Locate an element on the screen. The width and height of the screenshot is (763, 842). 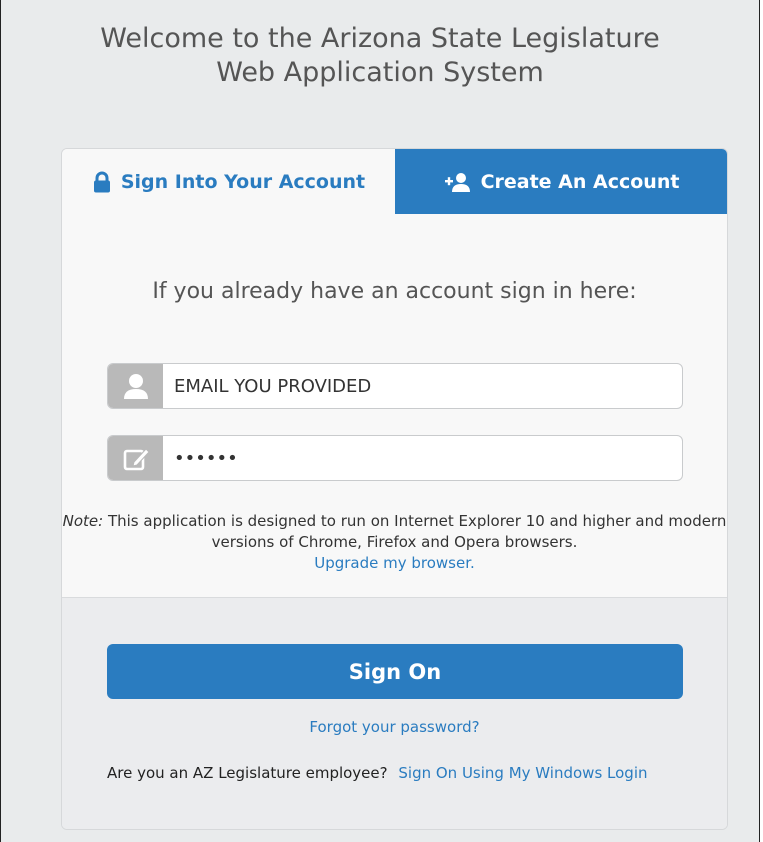
tab-sign-in-label: Sign Into Your Account is located at coordinates (243, 181).